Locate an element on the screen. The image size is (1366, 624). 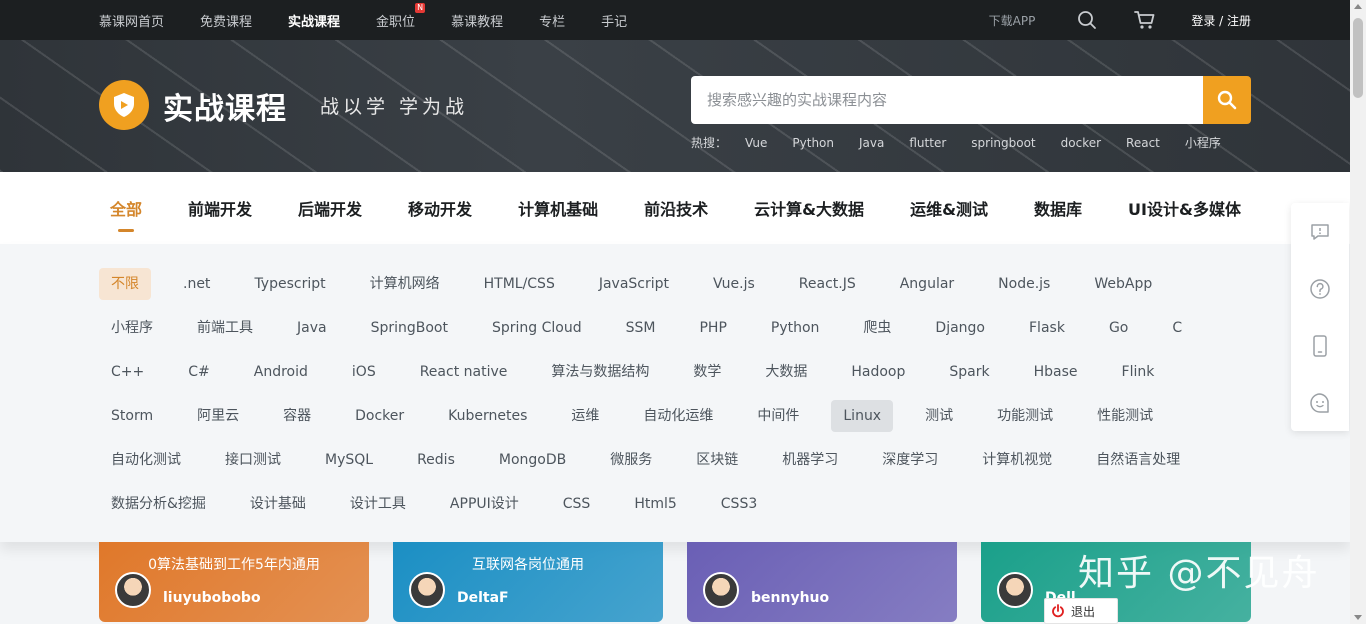
page-scrollbar is located at coordinates (1358, 312).